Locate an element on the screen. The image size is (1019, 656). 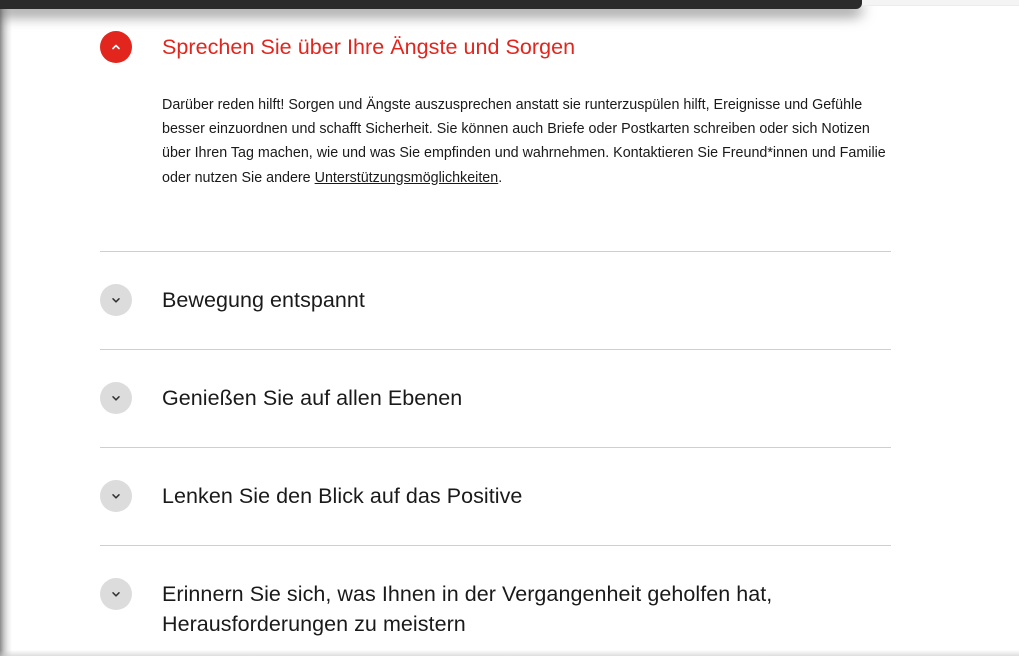
bottom-edge-shadow is located at coordinates (509, 653).